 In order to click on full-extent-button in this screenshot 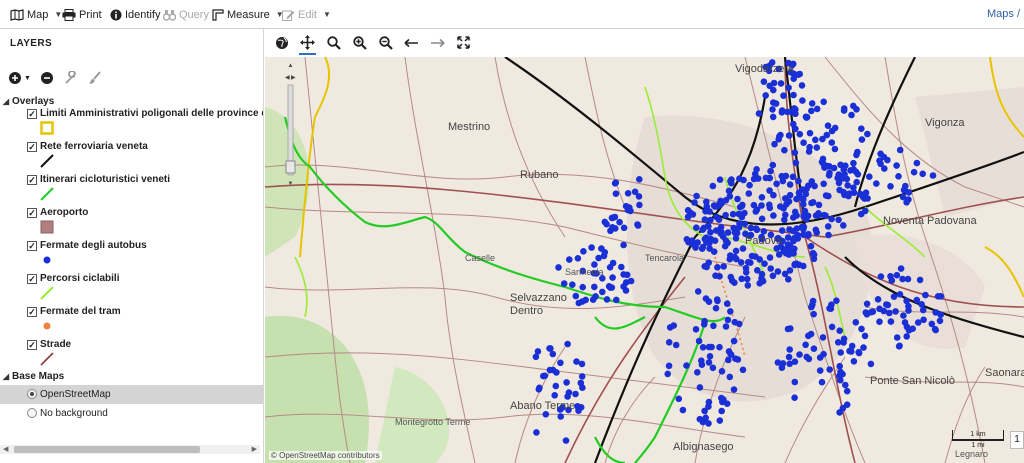, I will do `click(281, 42)`.